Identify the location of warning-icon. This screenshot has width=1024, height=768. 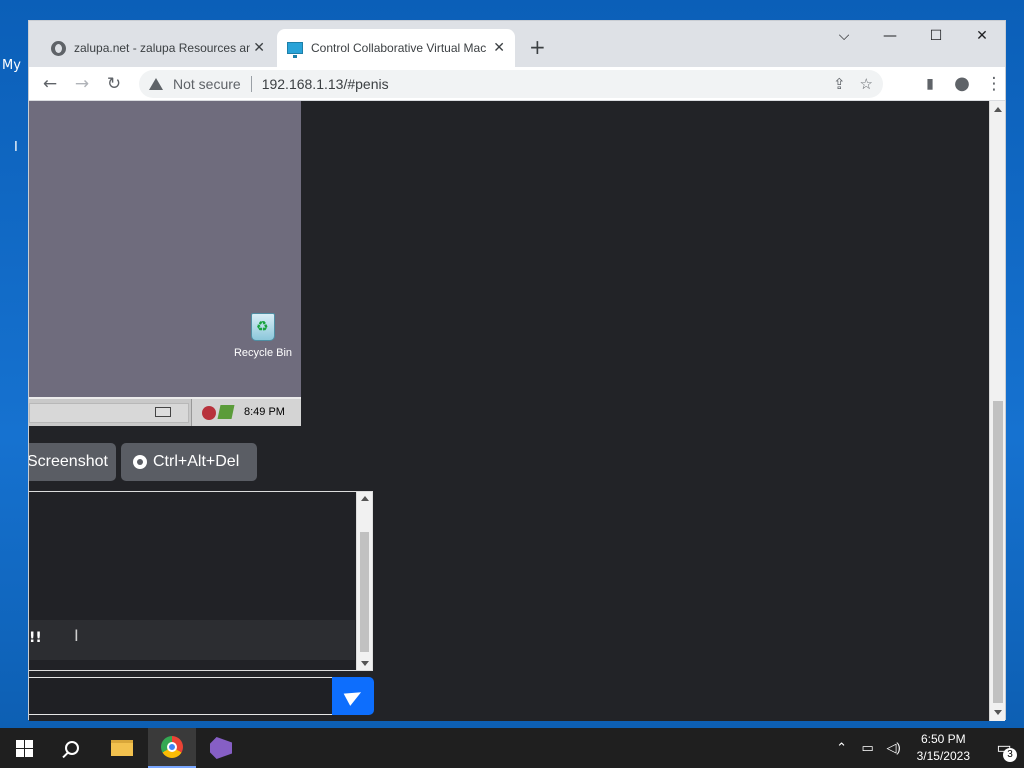
(156, 84).